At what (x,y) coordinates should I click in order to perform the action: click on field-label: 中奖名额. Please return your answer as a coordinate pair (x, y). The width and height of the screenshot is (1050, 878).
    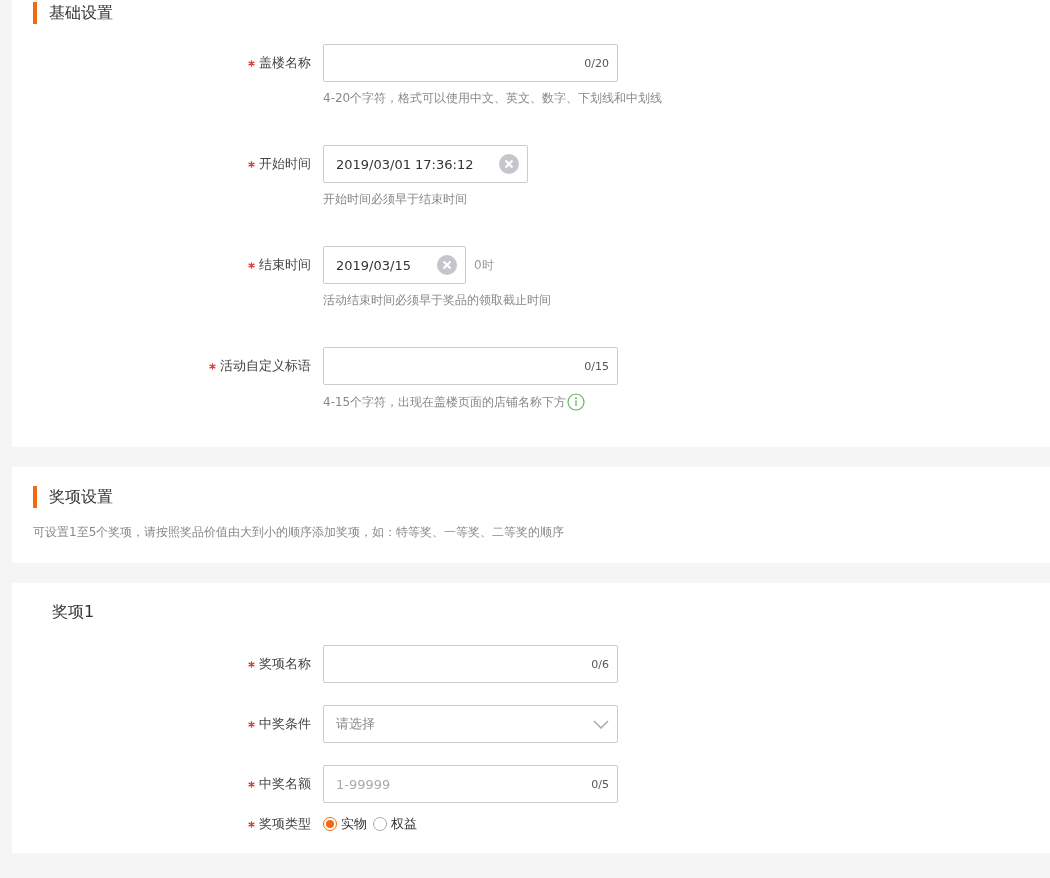
    Looking at the image, I should click on (285, 784).